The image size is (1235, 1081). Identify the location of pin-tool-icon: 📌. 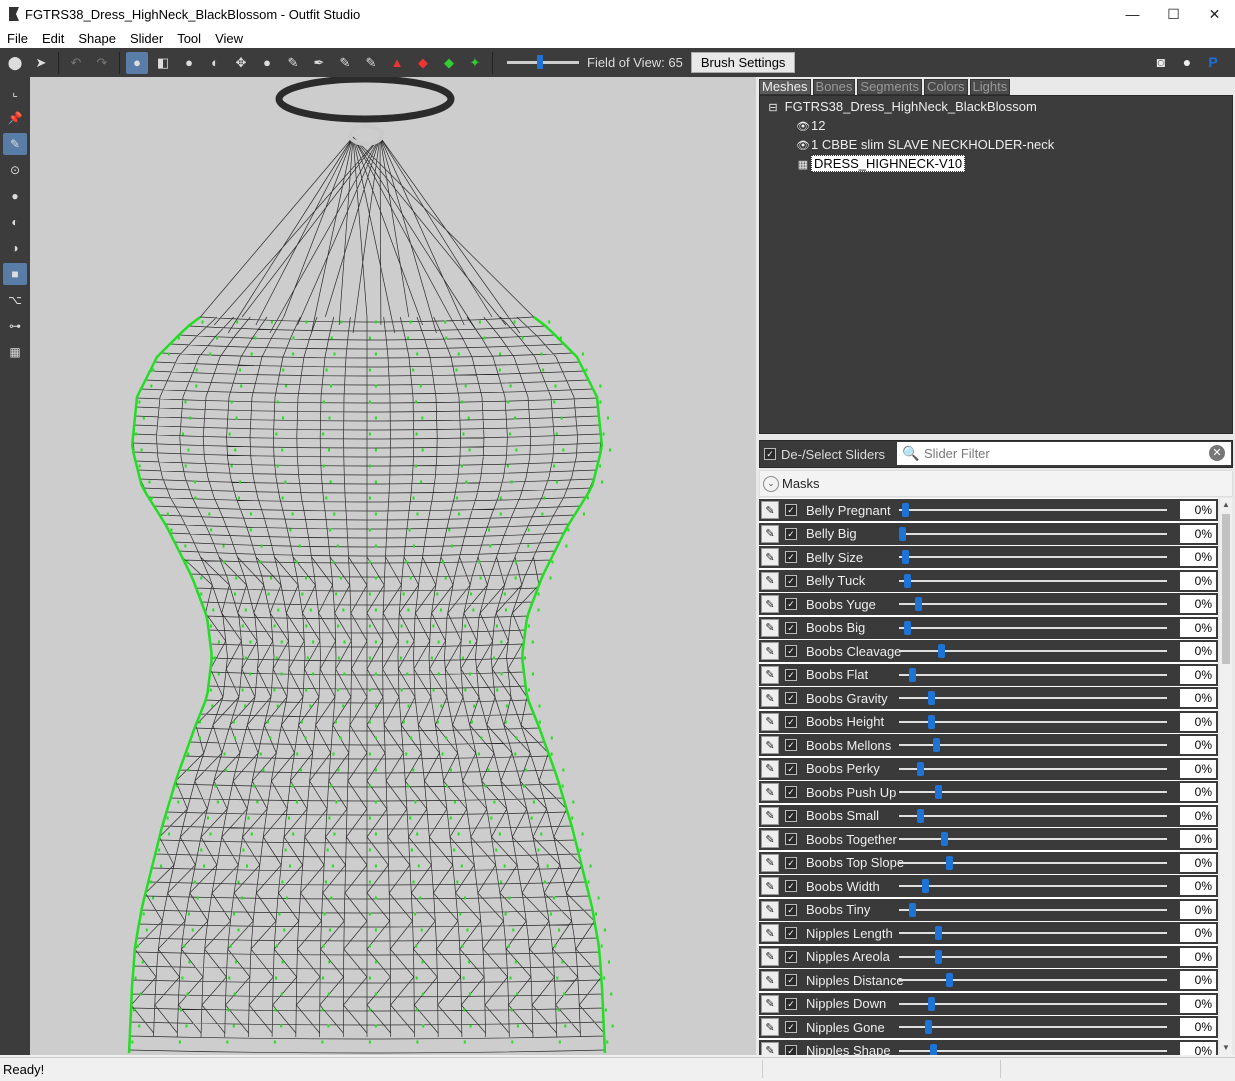
(15, 118).